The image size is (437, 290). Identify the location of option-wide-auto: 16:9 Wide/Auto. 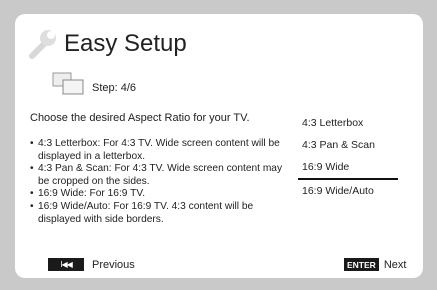
(348, 191).